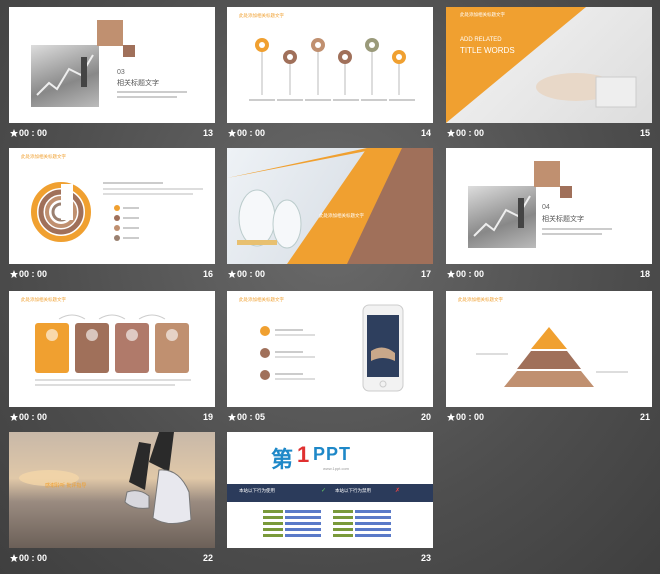 Image resolution: width=660 pixels, height=574 pixels. What do you see at coordinates (117, 212) in the screenshot?
I see `ring-chart` at bounding box center [117, 212].